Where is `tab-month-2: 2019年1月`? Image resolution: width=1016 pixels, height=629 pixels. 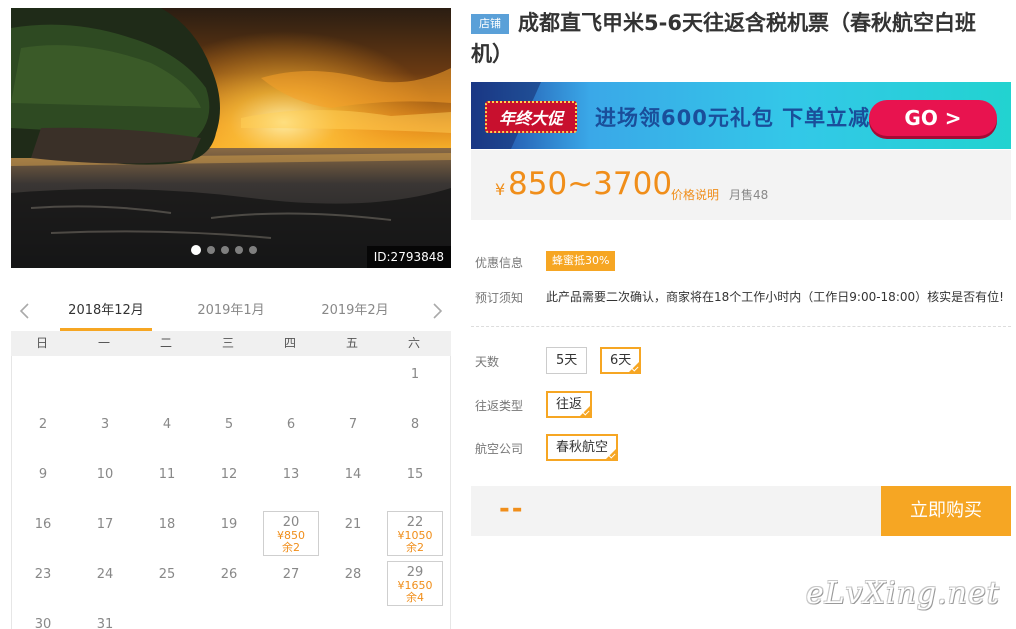 tab-month-2: 2019年1月 is located at coordinates (231, 313).